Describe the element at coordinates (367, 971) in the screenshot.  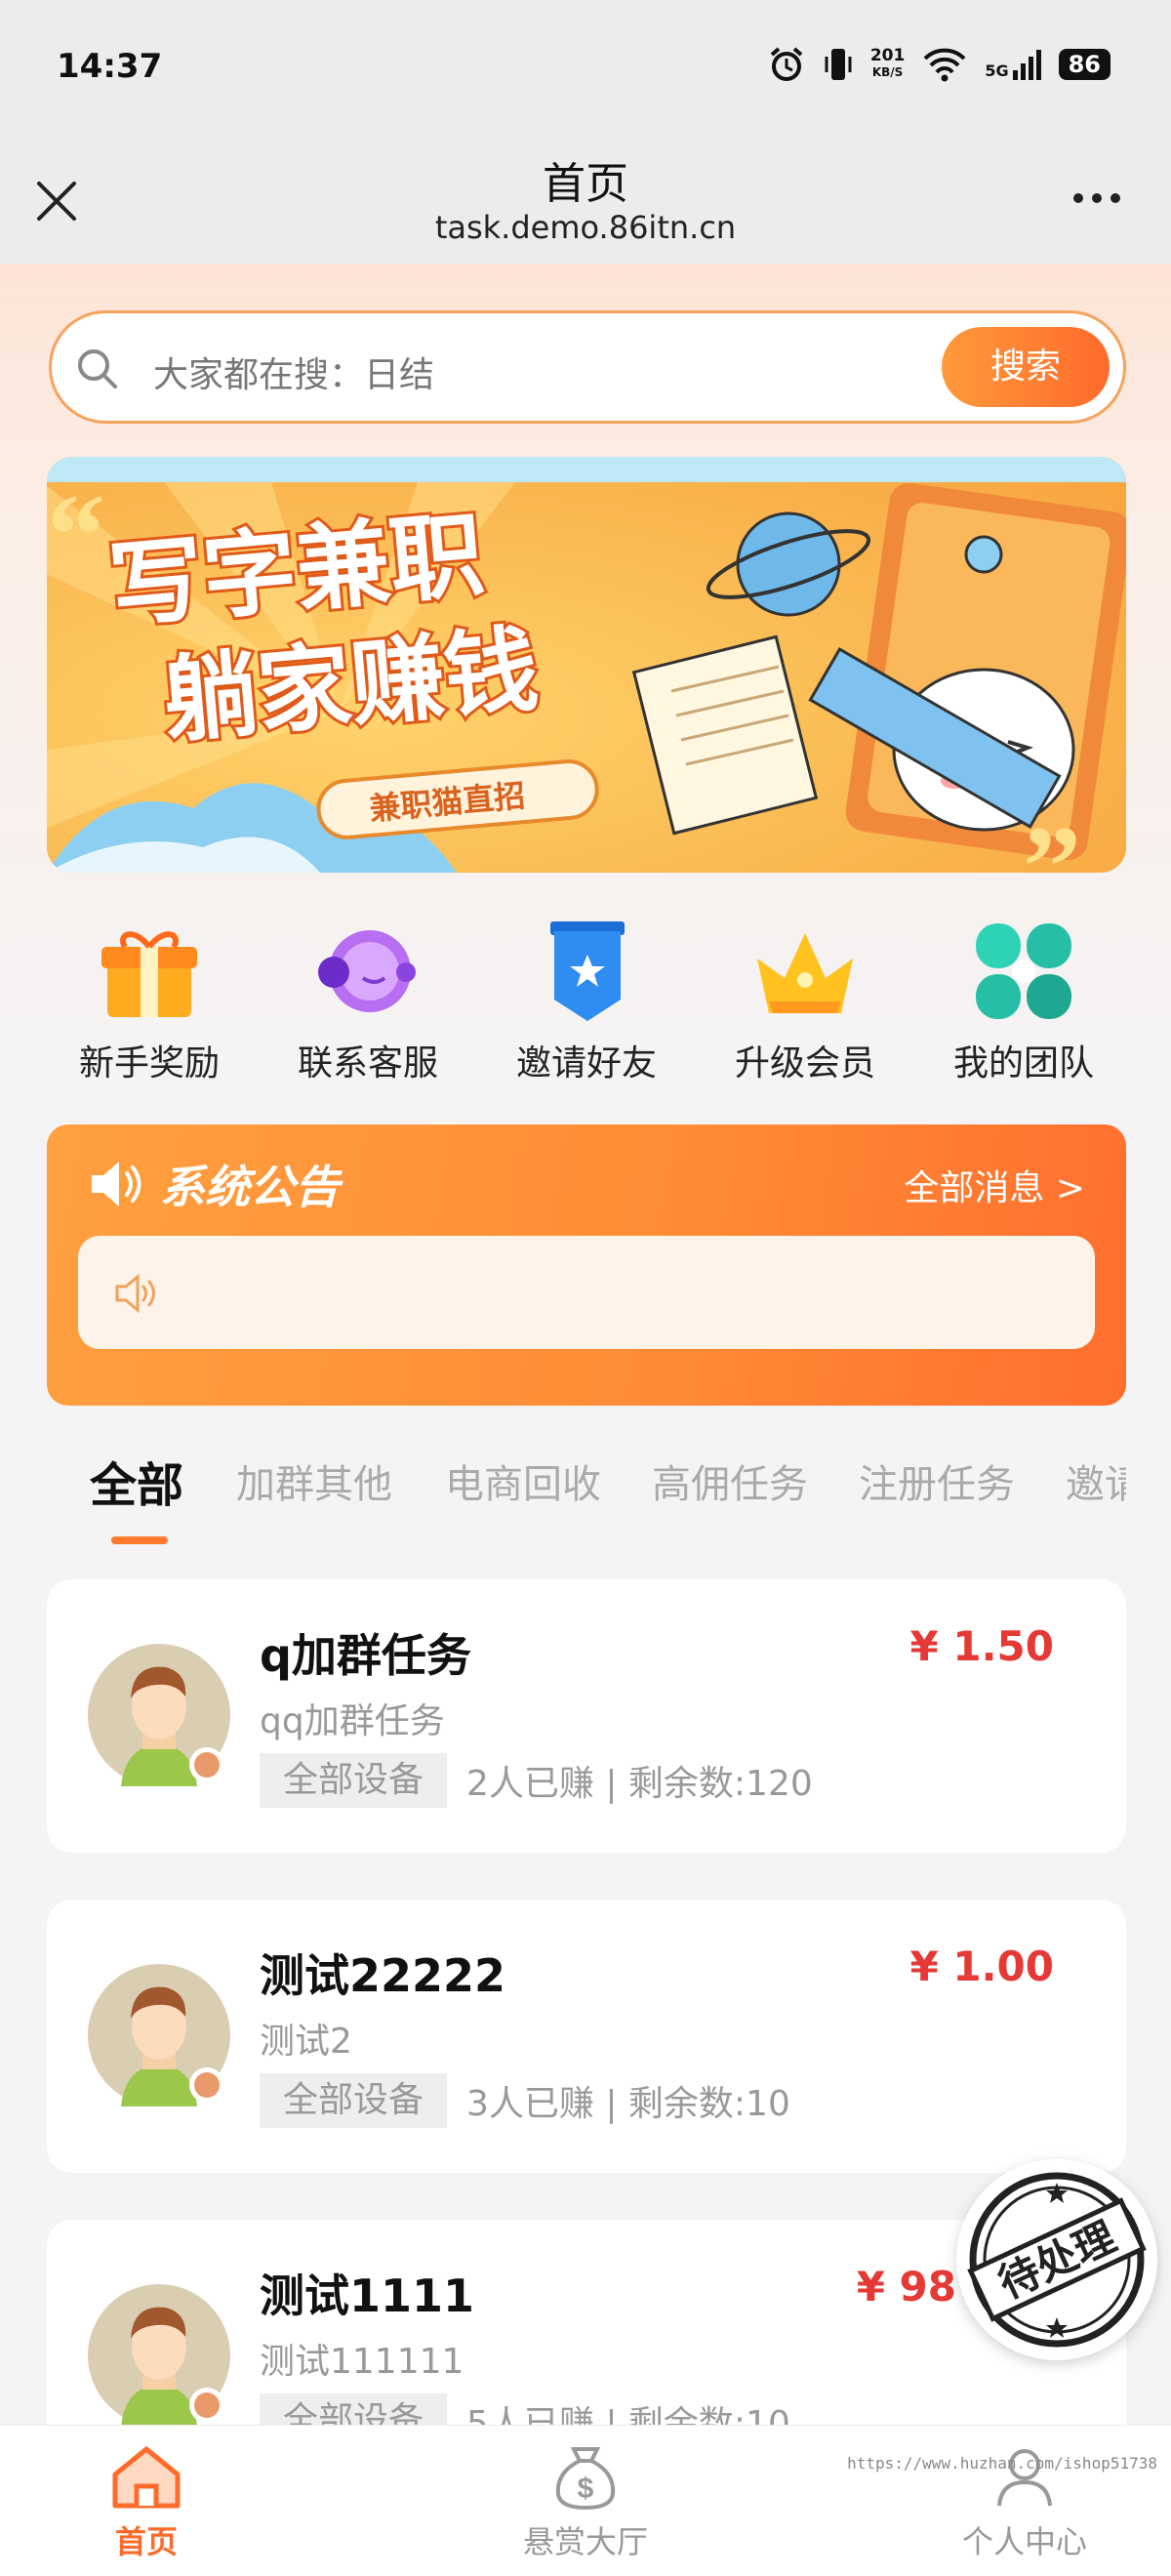
I see `headset-icon` at that location.